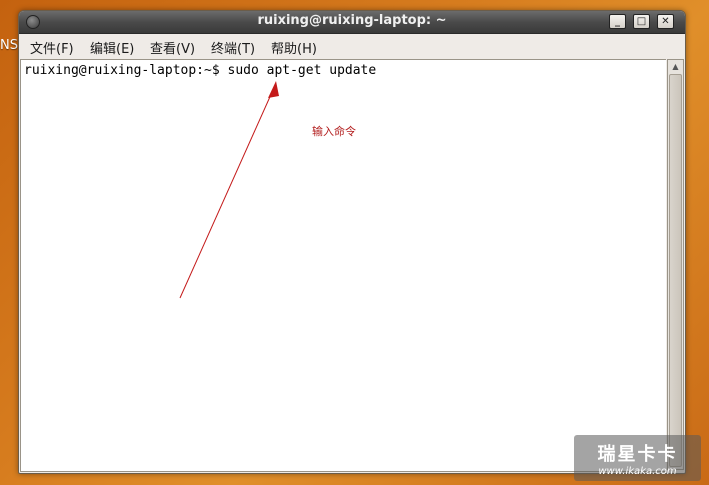 The width and height of the screenshot is (709, 485). Describe the element at coordinates (9, 45) in the screenshot. I see `desktop-edge-text: NS` at that location.